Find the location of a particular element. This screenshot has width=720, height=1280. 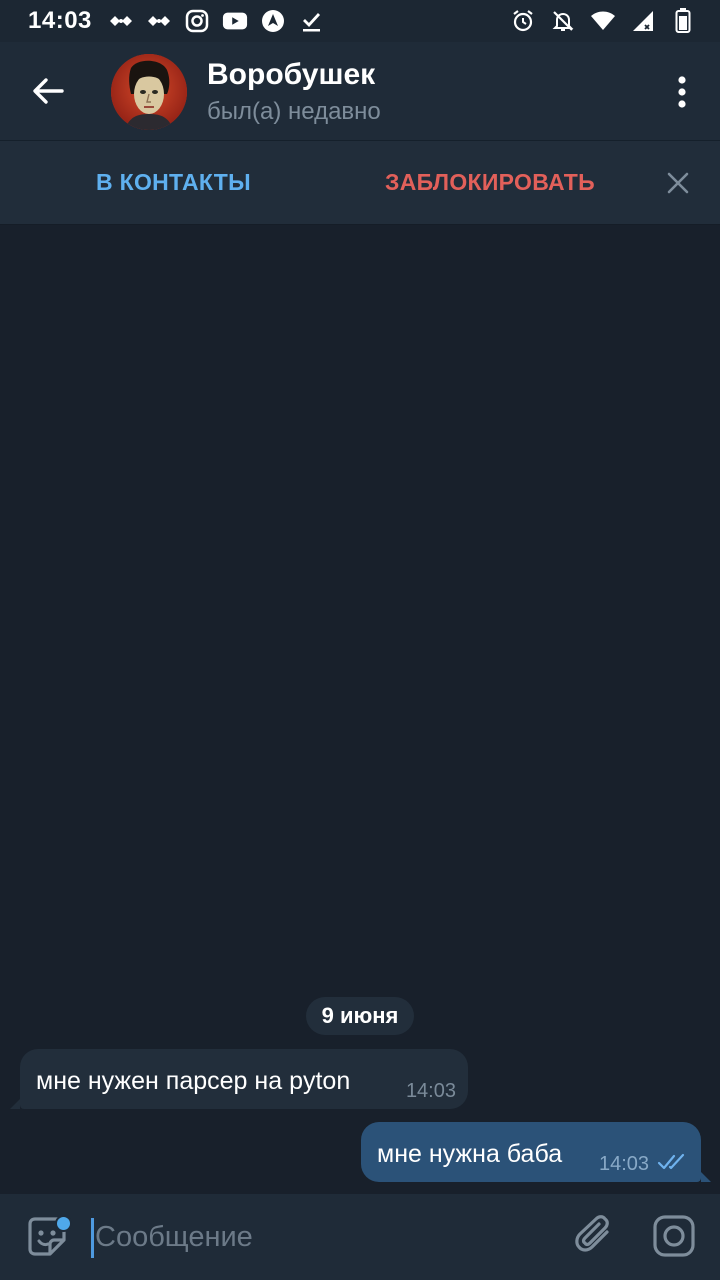

instagram-icon is located at coordinates (197, 21).